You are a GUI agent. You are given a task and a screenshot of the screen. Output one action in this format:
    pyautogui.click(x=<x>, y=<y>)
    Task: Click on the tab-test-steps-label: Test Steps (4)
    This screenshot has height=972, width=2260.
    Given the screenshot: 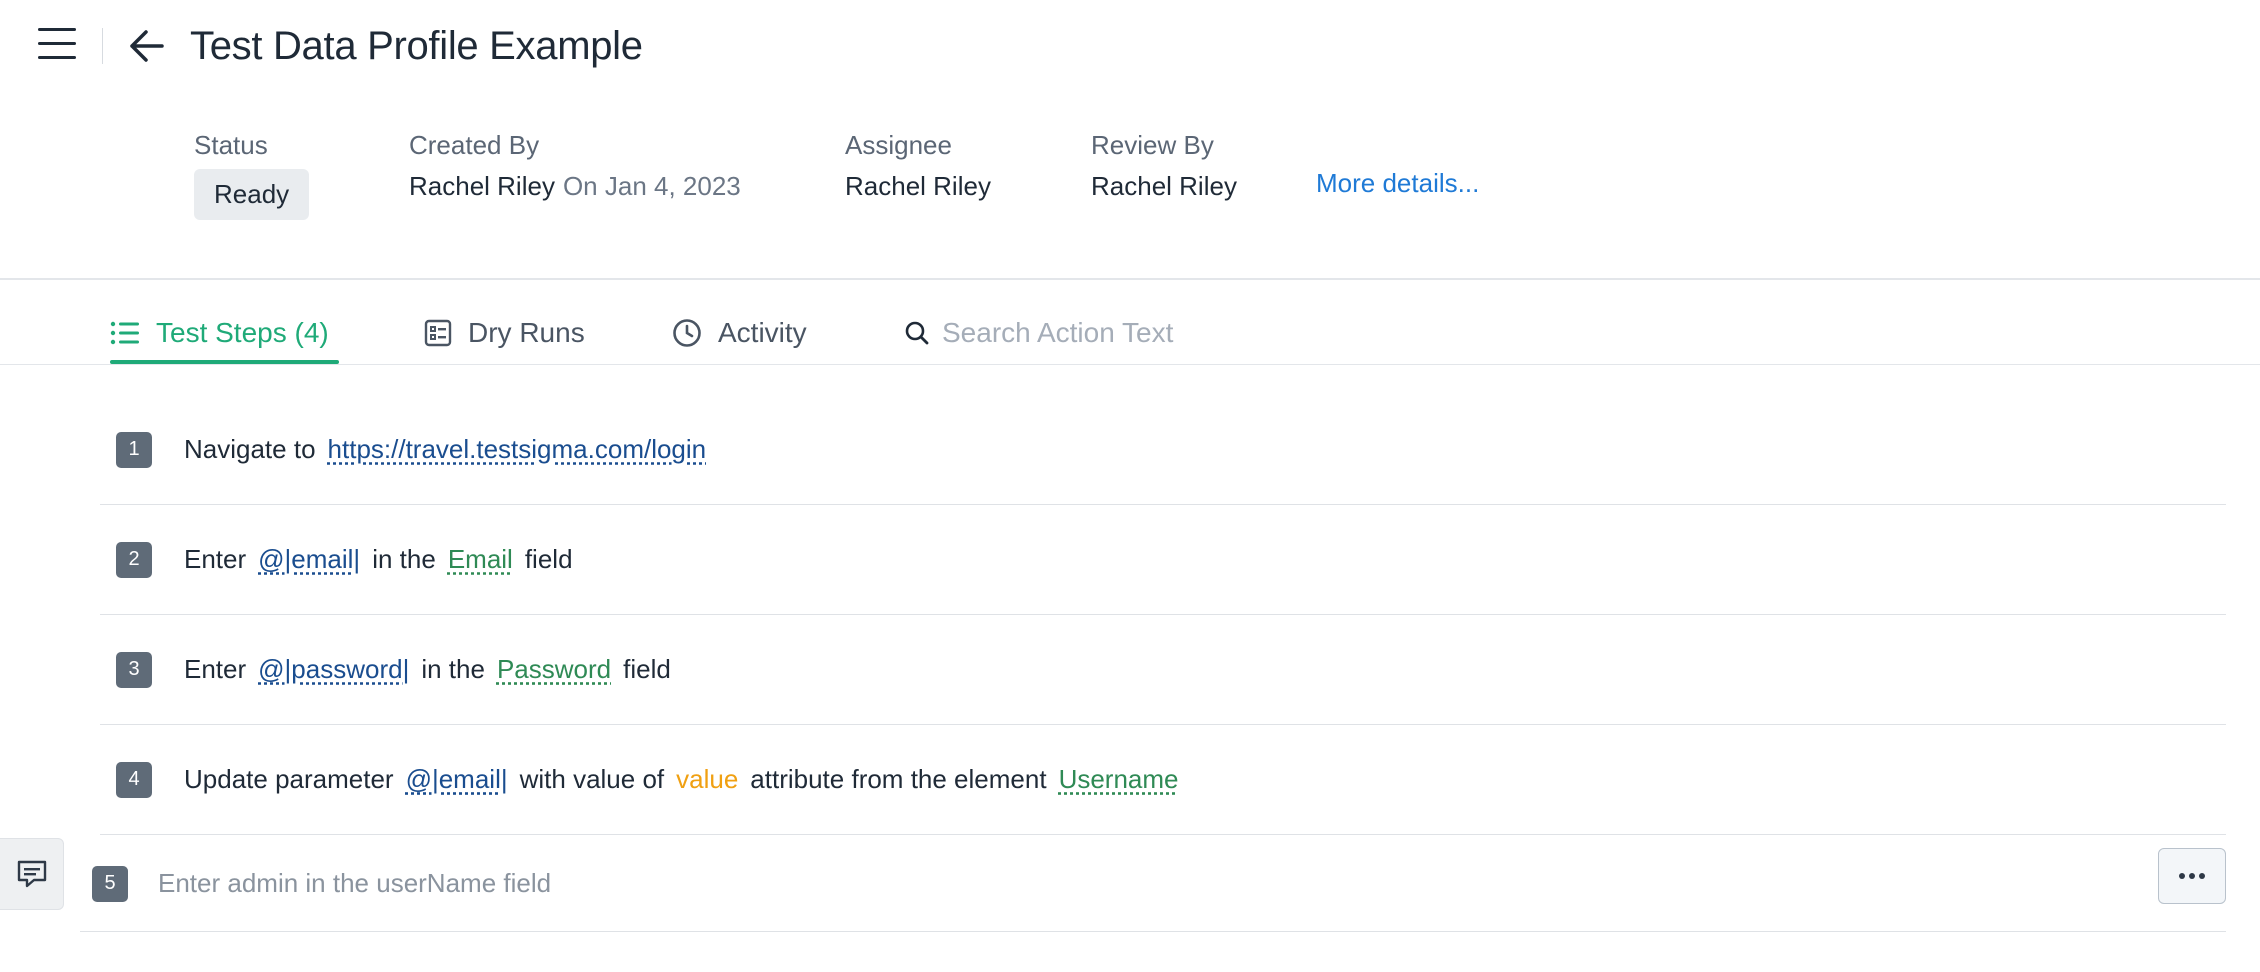 What is the action you would take?
    pyautogui.click(x=242, y=332)
    